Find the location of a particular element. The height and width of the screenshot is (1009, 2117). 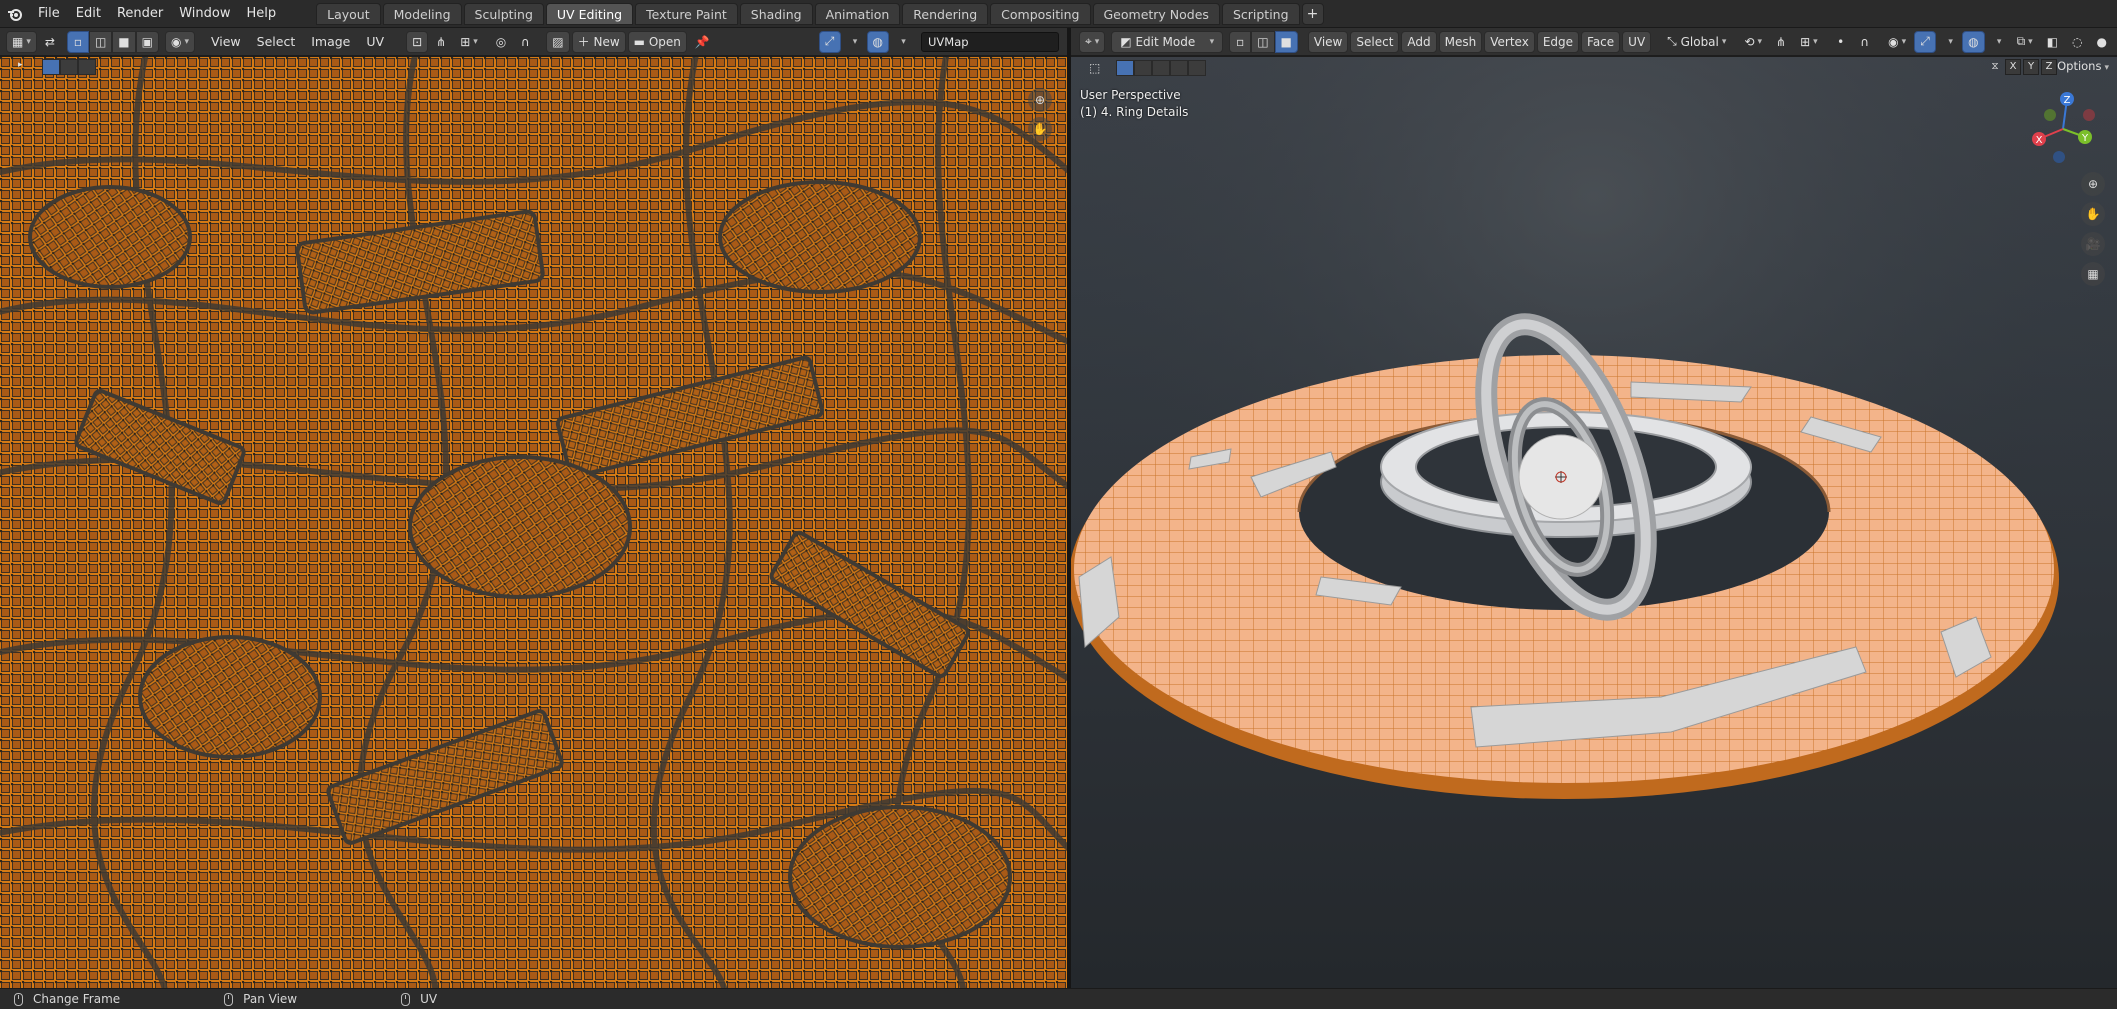

vp-gizmo-dropdown: ▾ is located at coordinates (1949, 42).